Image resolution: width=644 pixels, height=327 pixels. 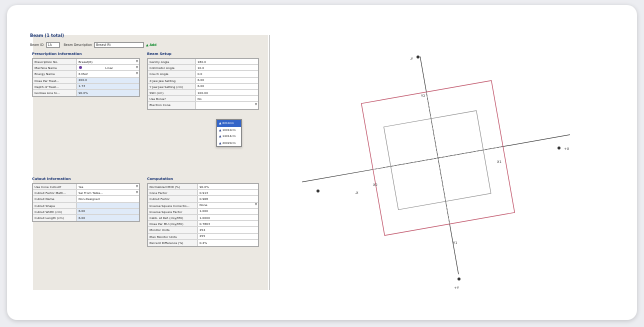 I want to click on inner-label-bottom: Y1, so click(x=455, y=243).